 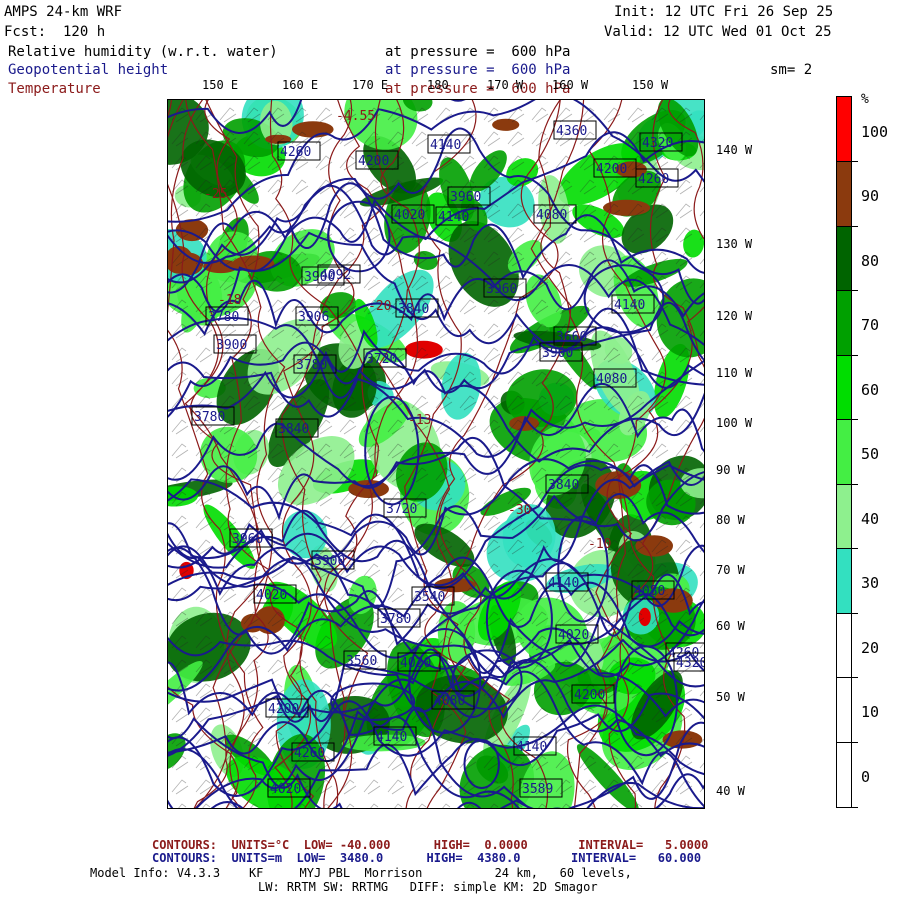 What do you see at coordinates (724, 12) in the screenshot?
I see `init-time: Init: 12 UTC Fri 26 Sep 25` at bounding box center [724, 12].